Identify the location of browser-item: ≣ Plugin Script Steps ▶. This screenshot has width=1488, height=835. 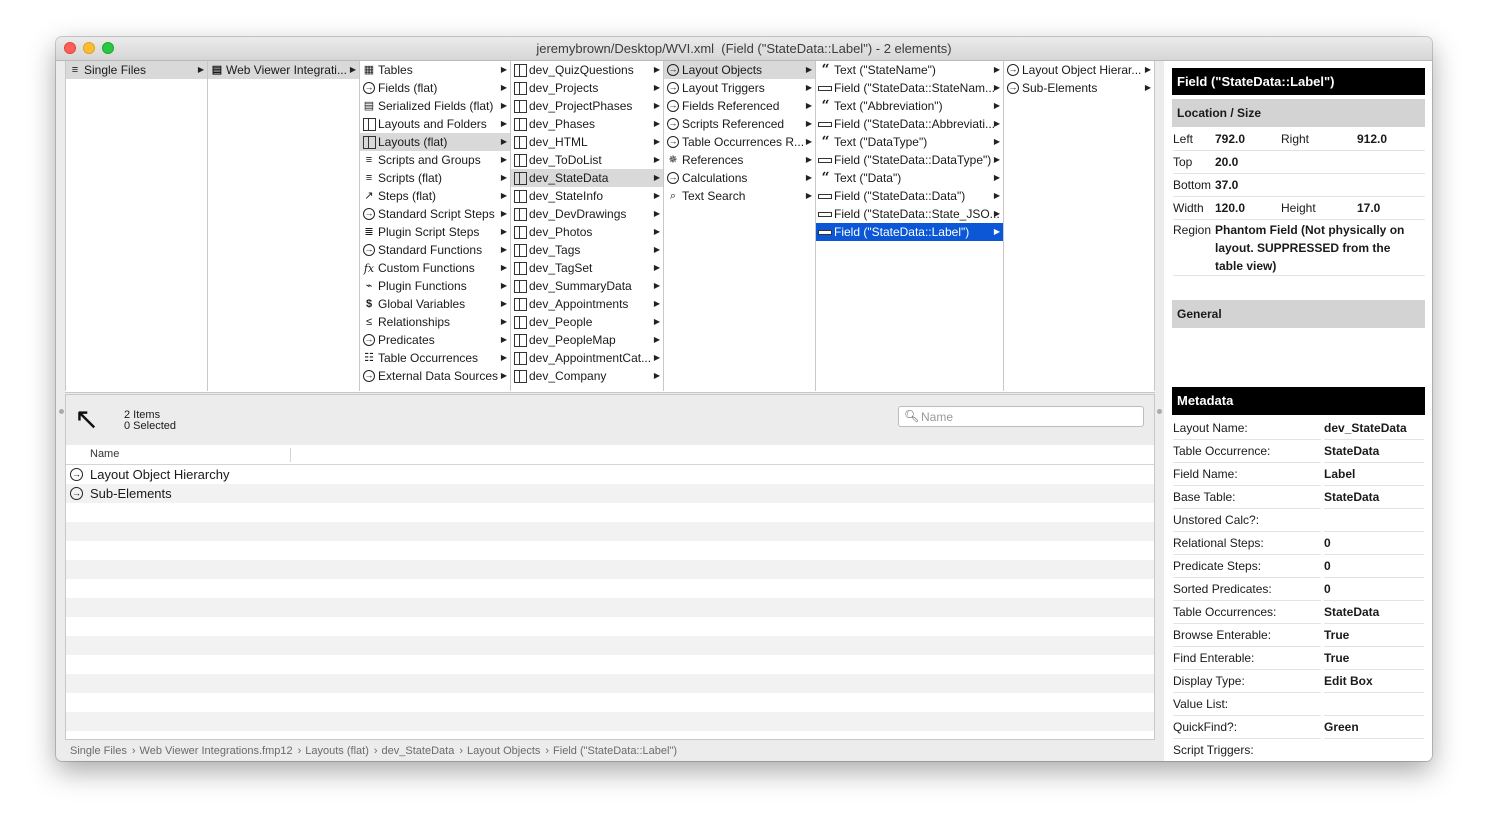
(435, 232).